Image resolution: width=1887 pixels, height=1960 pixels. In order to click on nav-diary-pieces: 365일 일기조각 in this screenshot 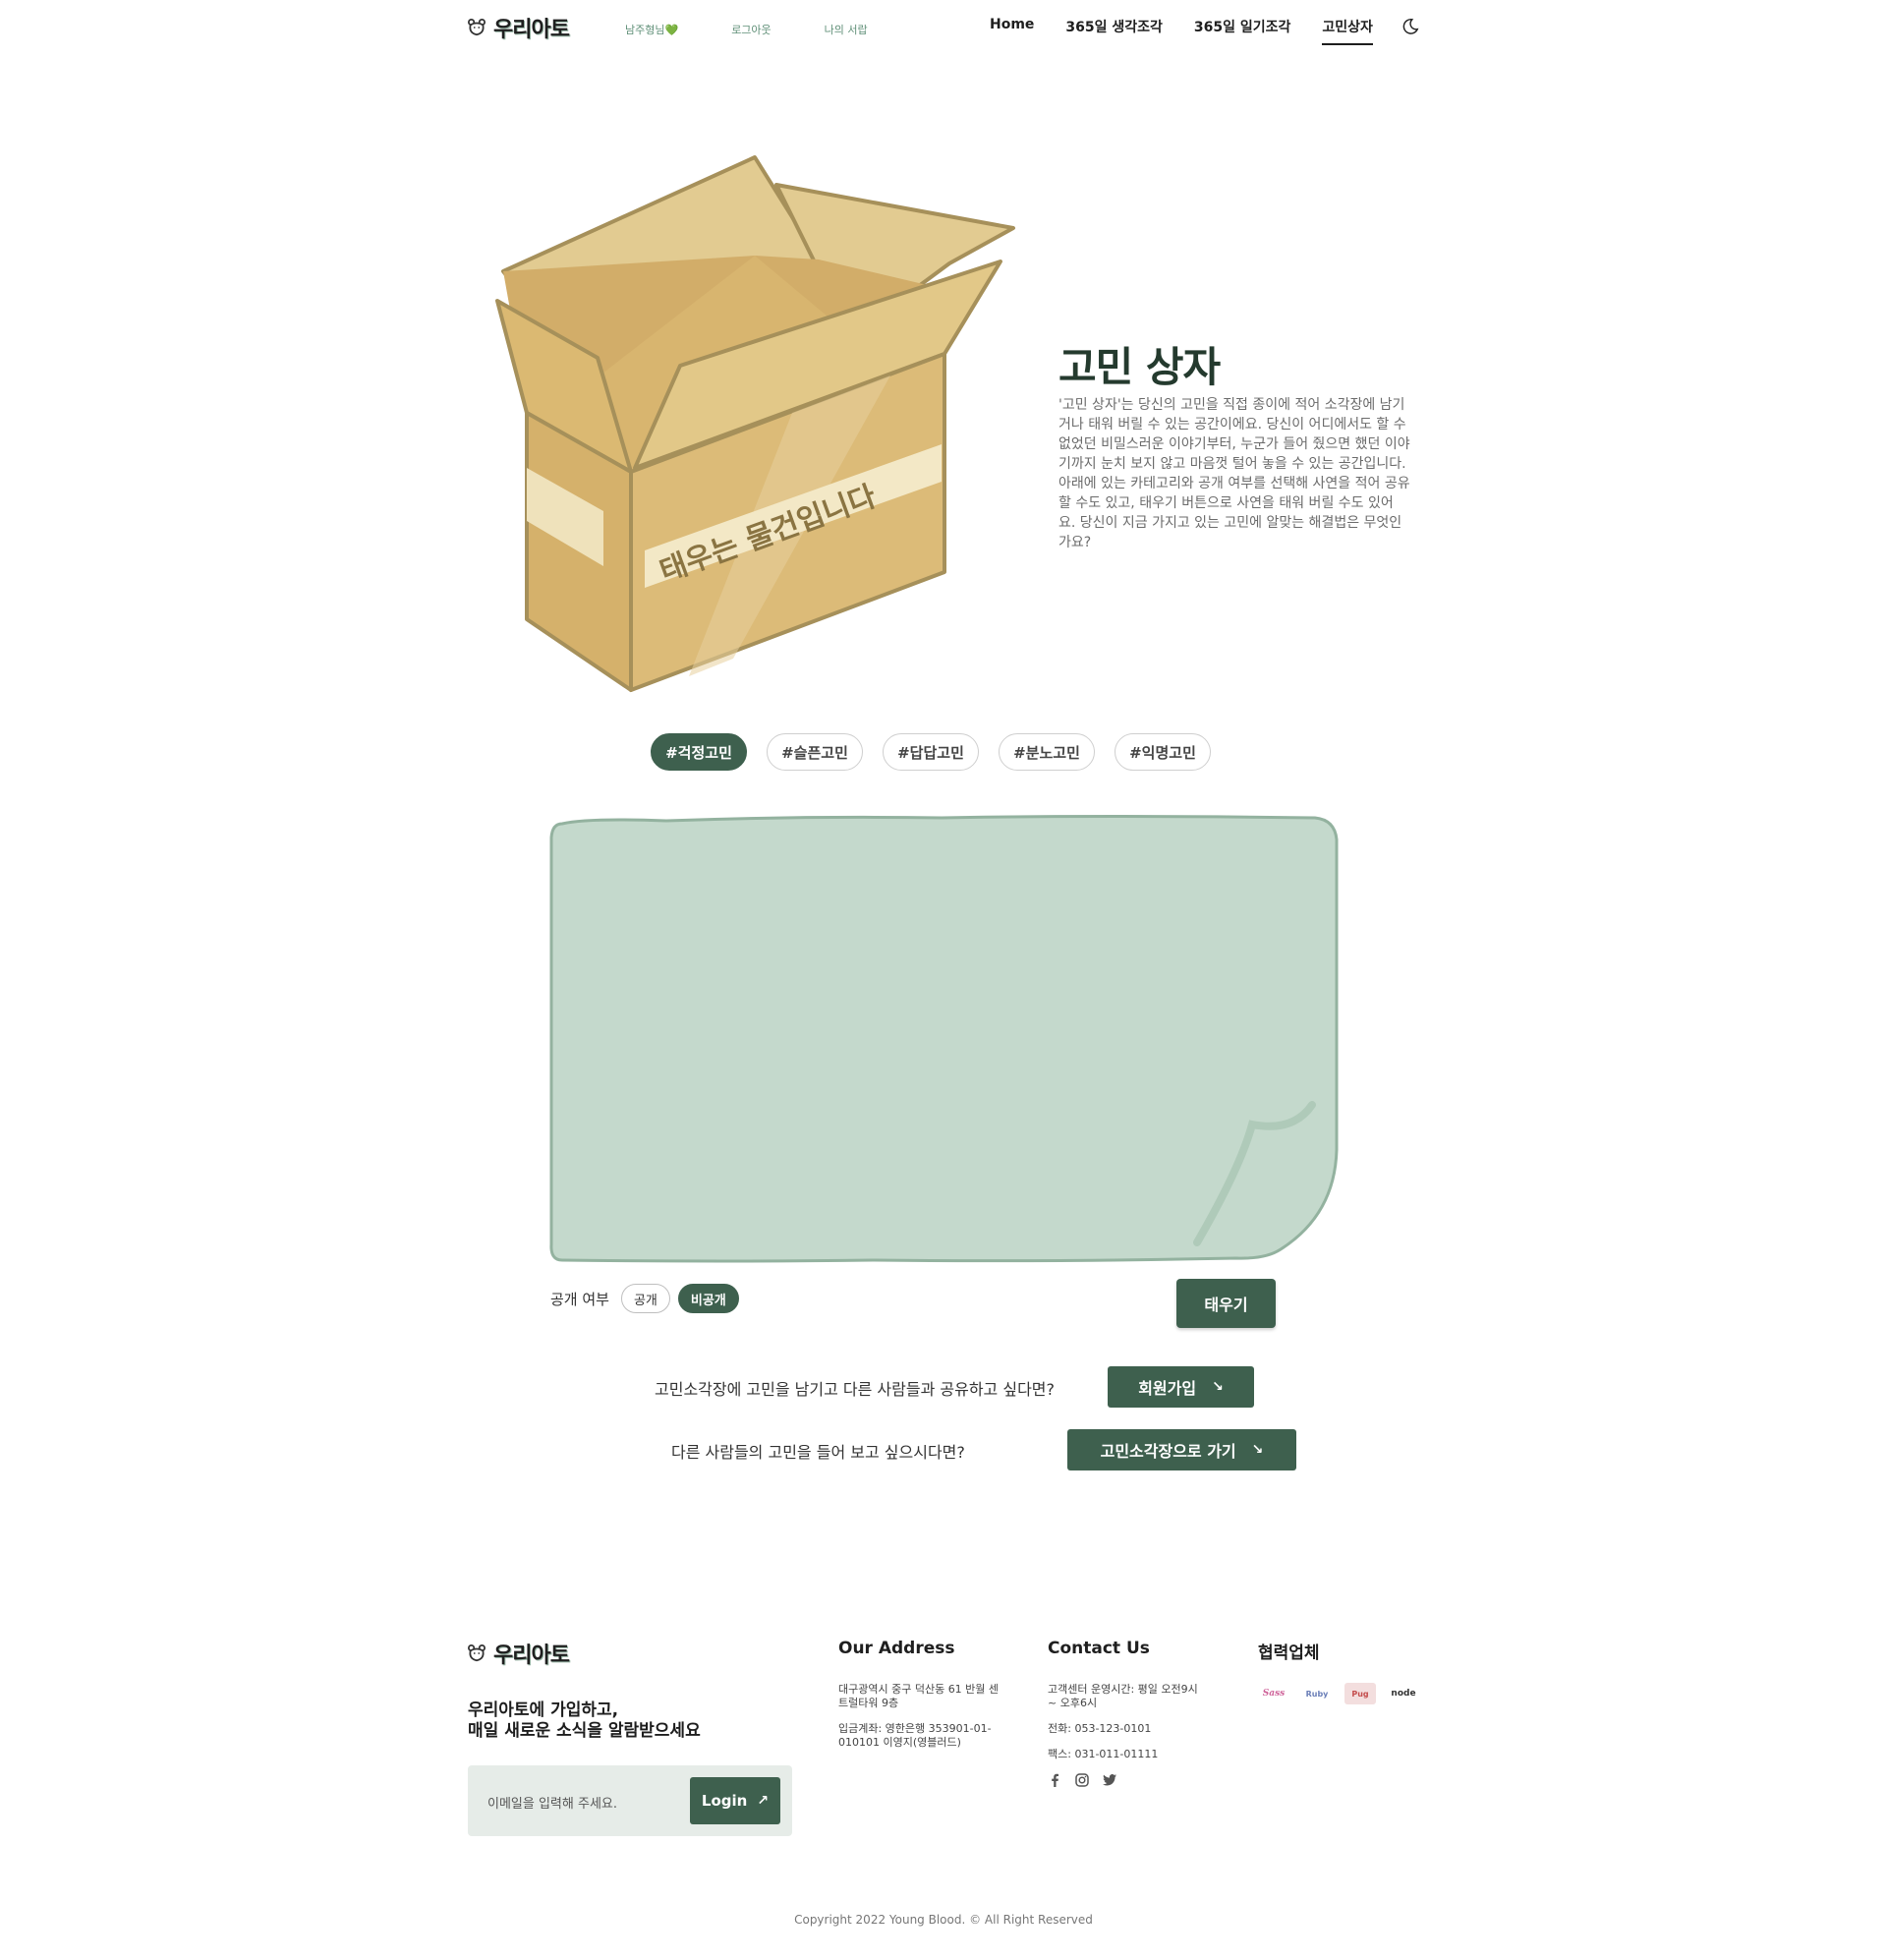, I will do `click(1242, 27)`.